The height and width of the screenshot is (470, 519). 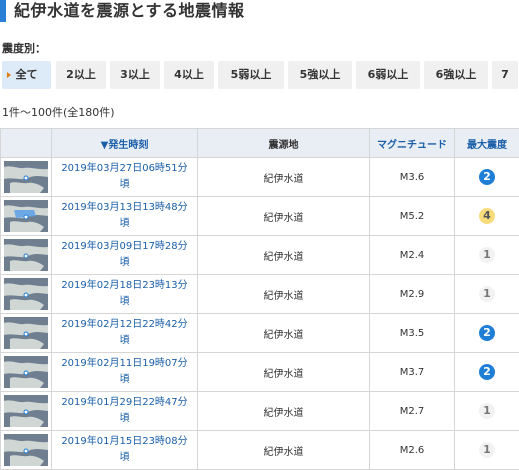 I want to click on time-link: 2019年02月11日19時07分頃, so click(x=125, y=372).